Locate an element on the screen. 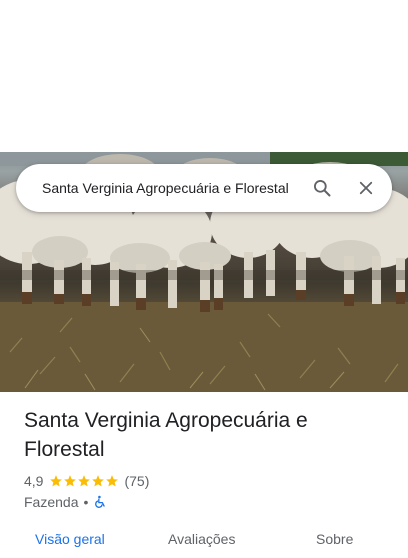 This screenshot has width=408, height=558. search-icon is located at coordinates (322, 188).